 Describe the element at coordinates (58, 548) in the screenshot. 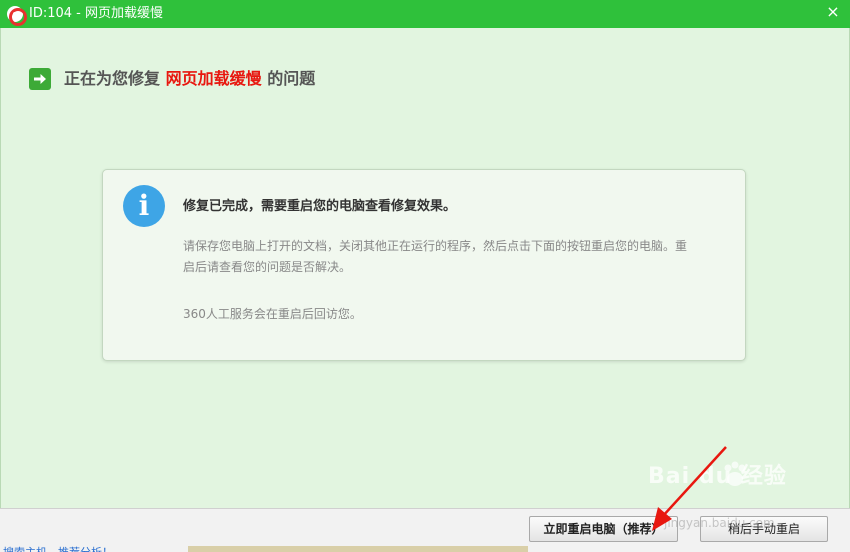

I see `background-link: 搜索主机，推荐分析！` at that location.